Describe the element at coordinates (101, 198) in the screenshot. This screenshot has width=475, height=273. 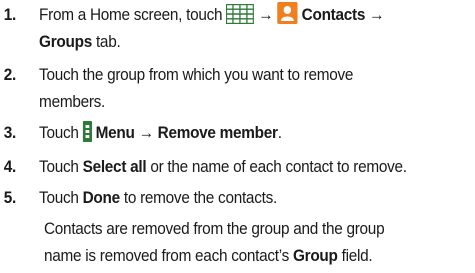
I see `done-label: Done` at that location.